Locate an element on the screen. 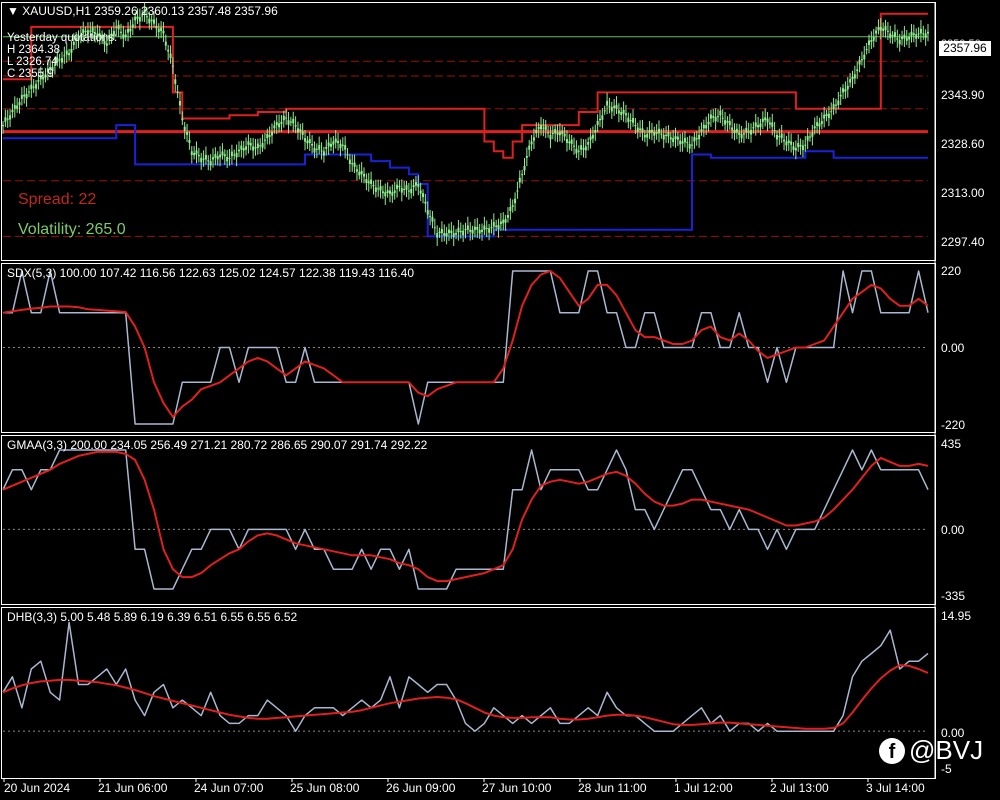  quote-header: Yesterday quotations: is located at coordinates (62, 38).